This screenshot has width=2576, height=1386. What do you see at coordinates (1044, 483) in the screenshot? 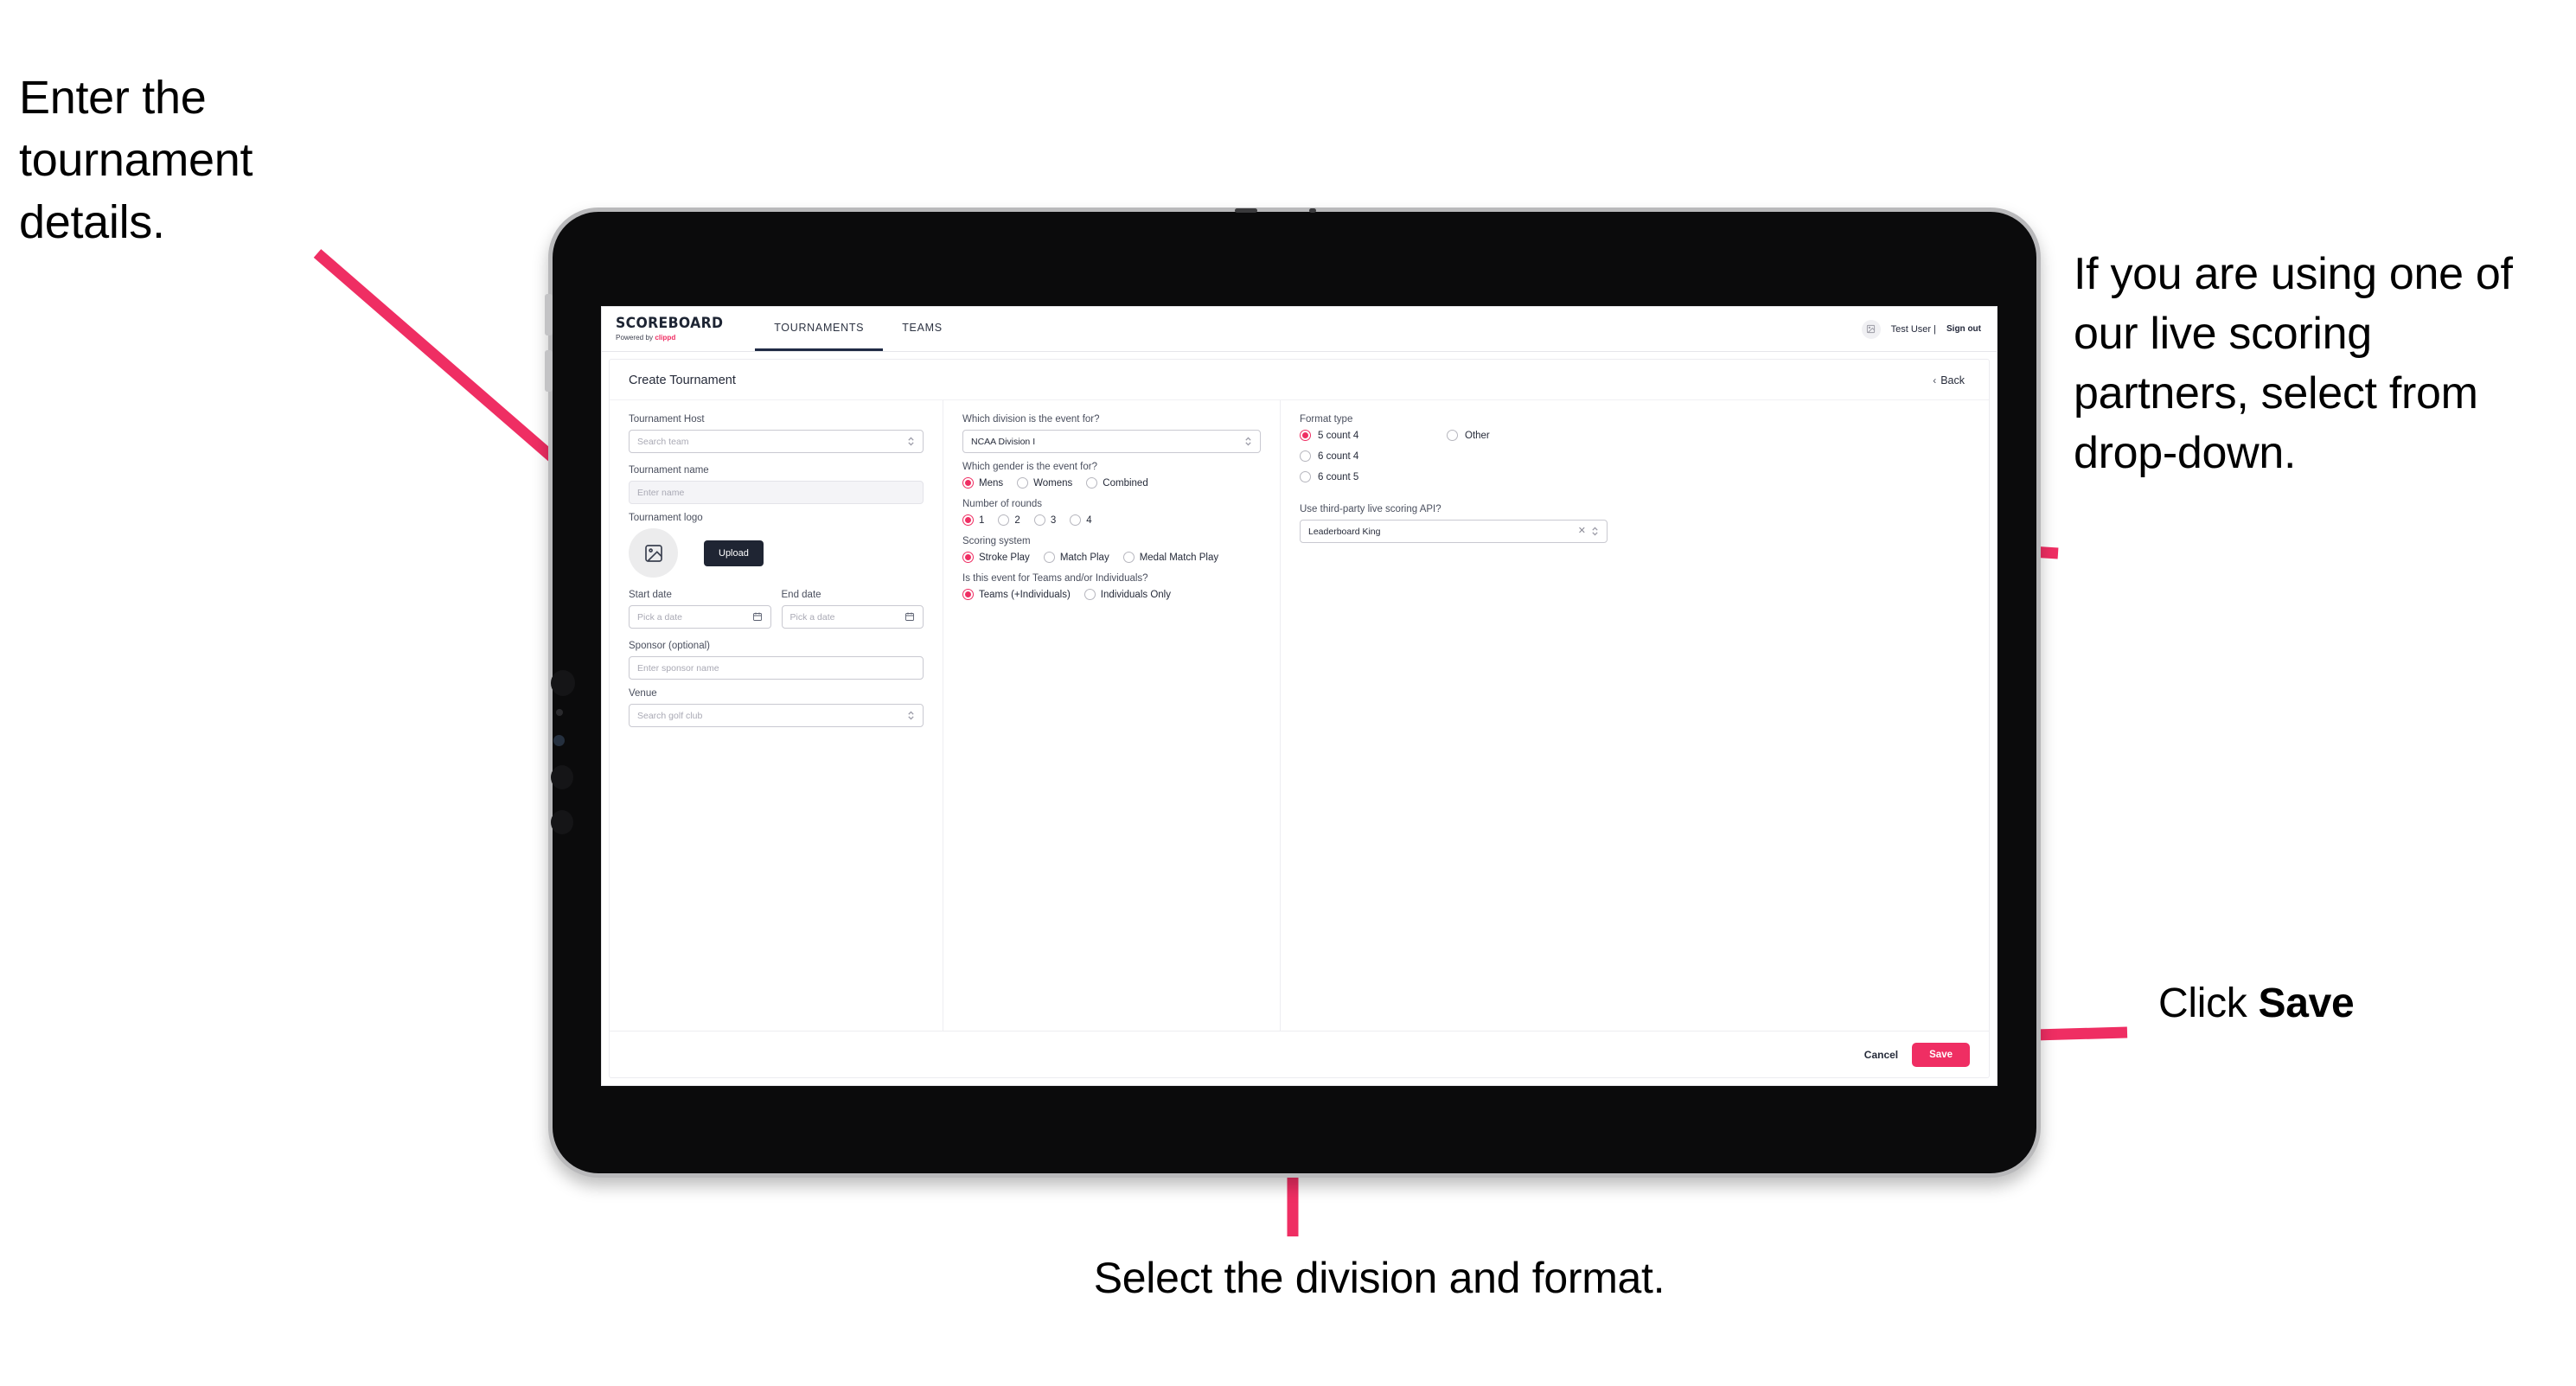
I see `gender-option-womens: Womens` at bounding box center [1044, 483].